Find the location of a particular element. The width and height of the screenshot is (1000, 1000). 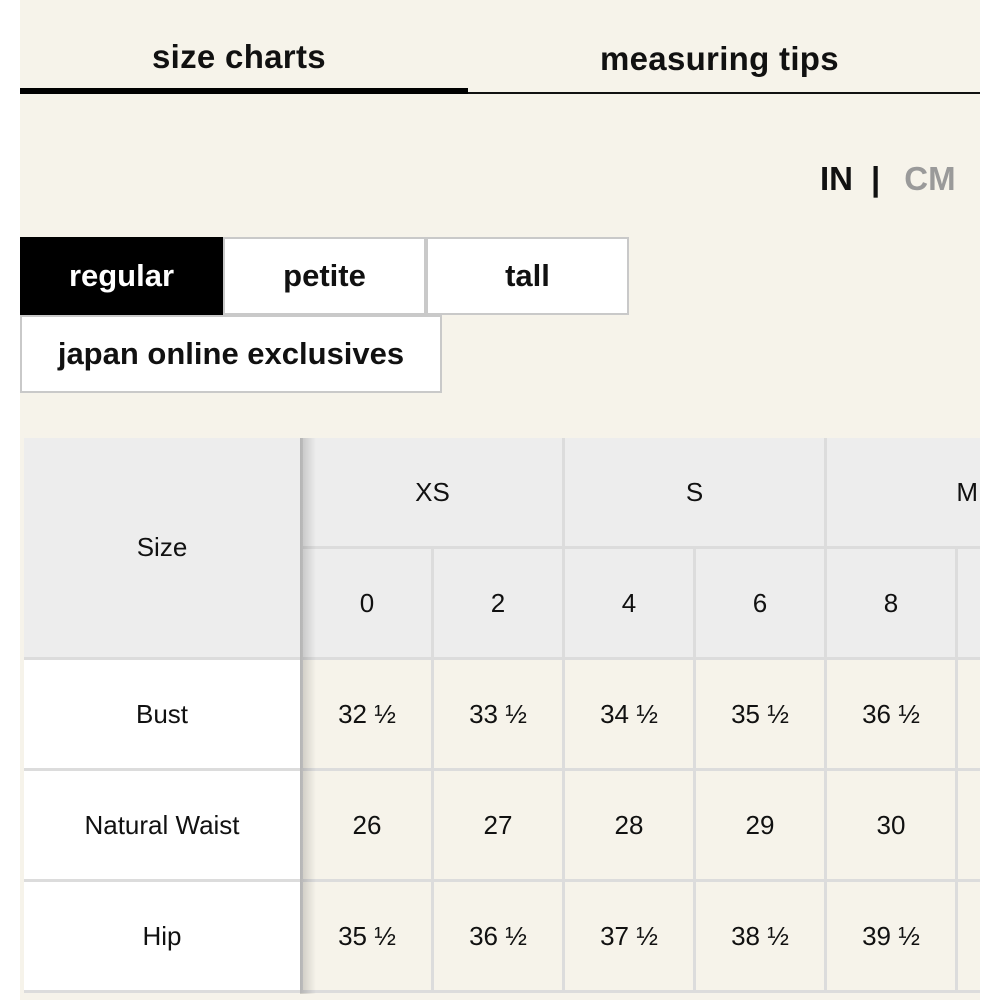

tab-bar: size charts measuring tips is located at coordinates (500, 48).